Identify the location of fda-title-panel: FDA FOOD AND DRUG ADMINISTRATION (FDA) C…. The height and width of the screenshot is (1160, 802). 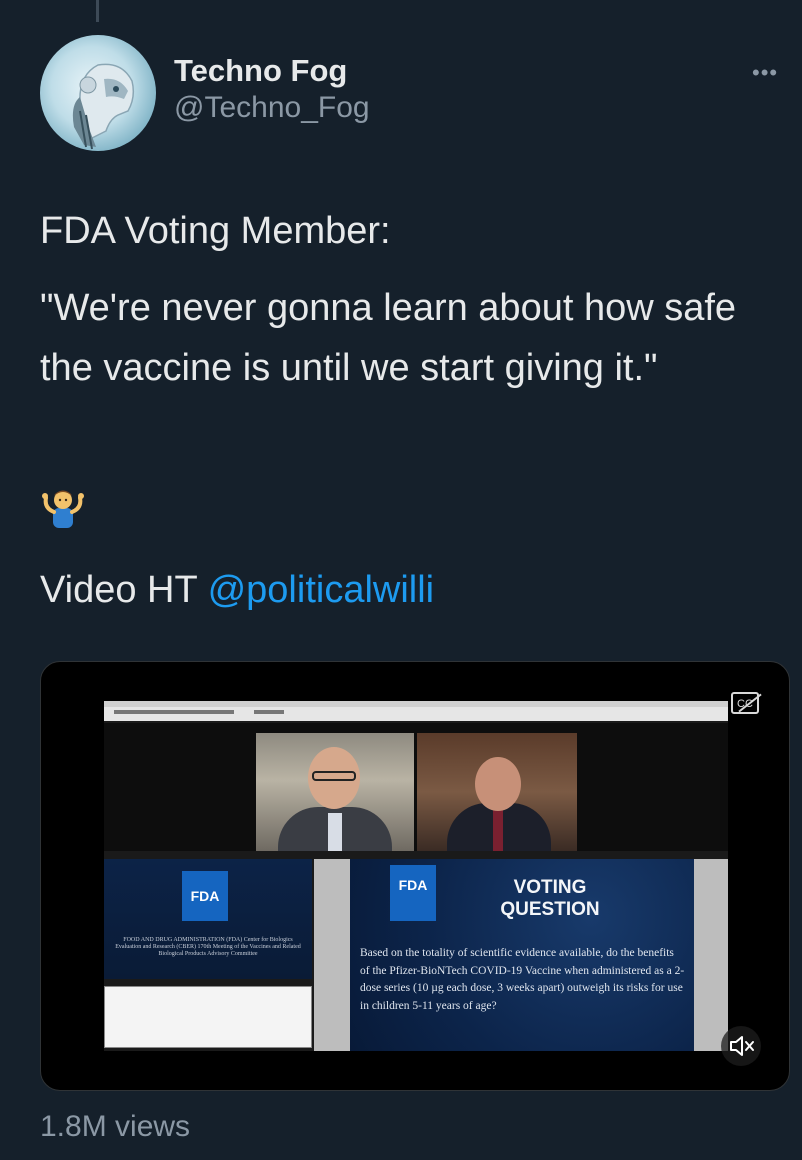
(208, 919).